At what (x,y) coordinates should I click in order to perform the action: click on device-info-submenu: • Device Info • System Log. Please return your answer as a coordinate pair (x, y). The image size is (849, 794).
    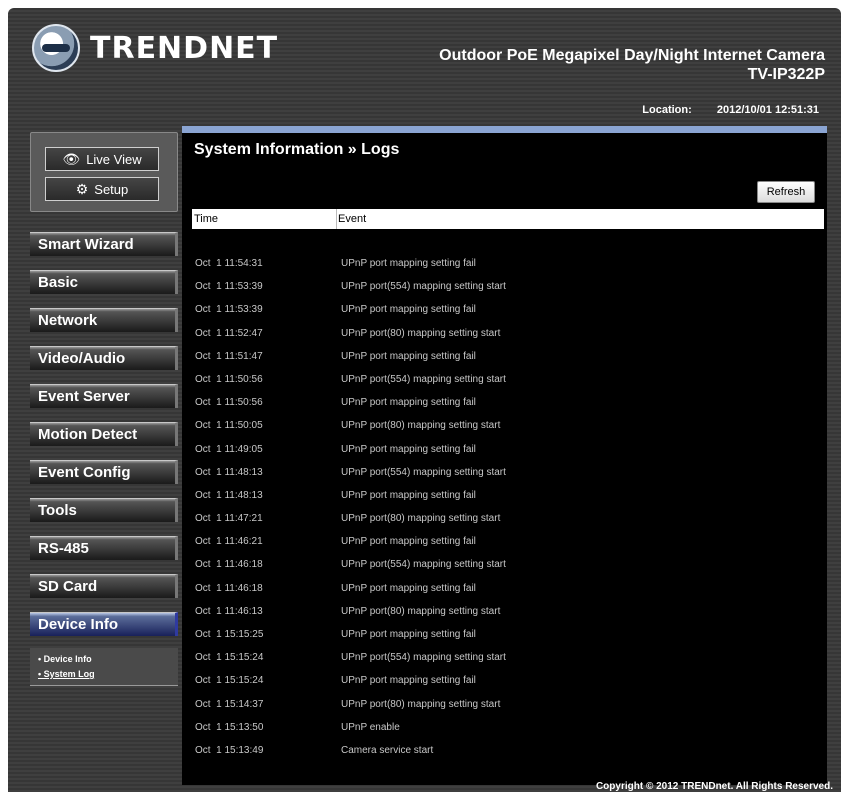
    Looking at the image, I should click on (104, 667).